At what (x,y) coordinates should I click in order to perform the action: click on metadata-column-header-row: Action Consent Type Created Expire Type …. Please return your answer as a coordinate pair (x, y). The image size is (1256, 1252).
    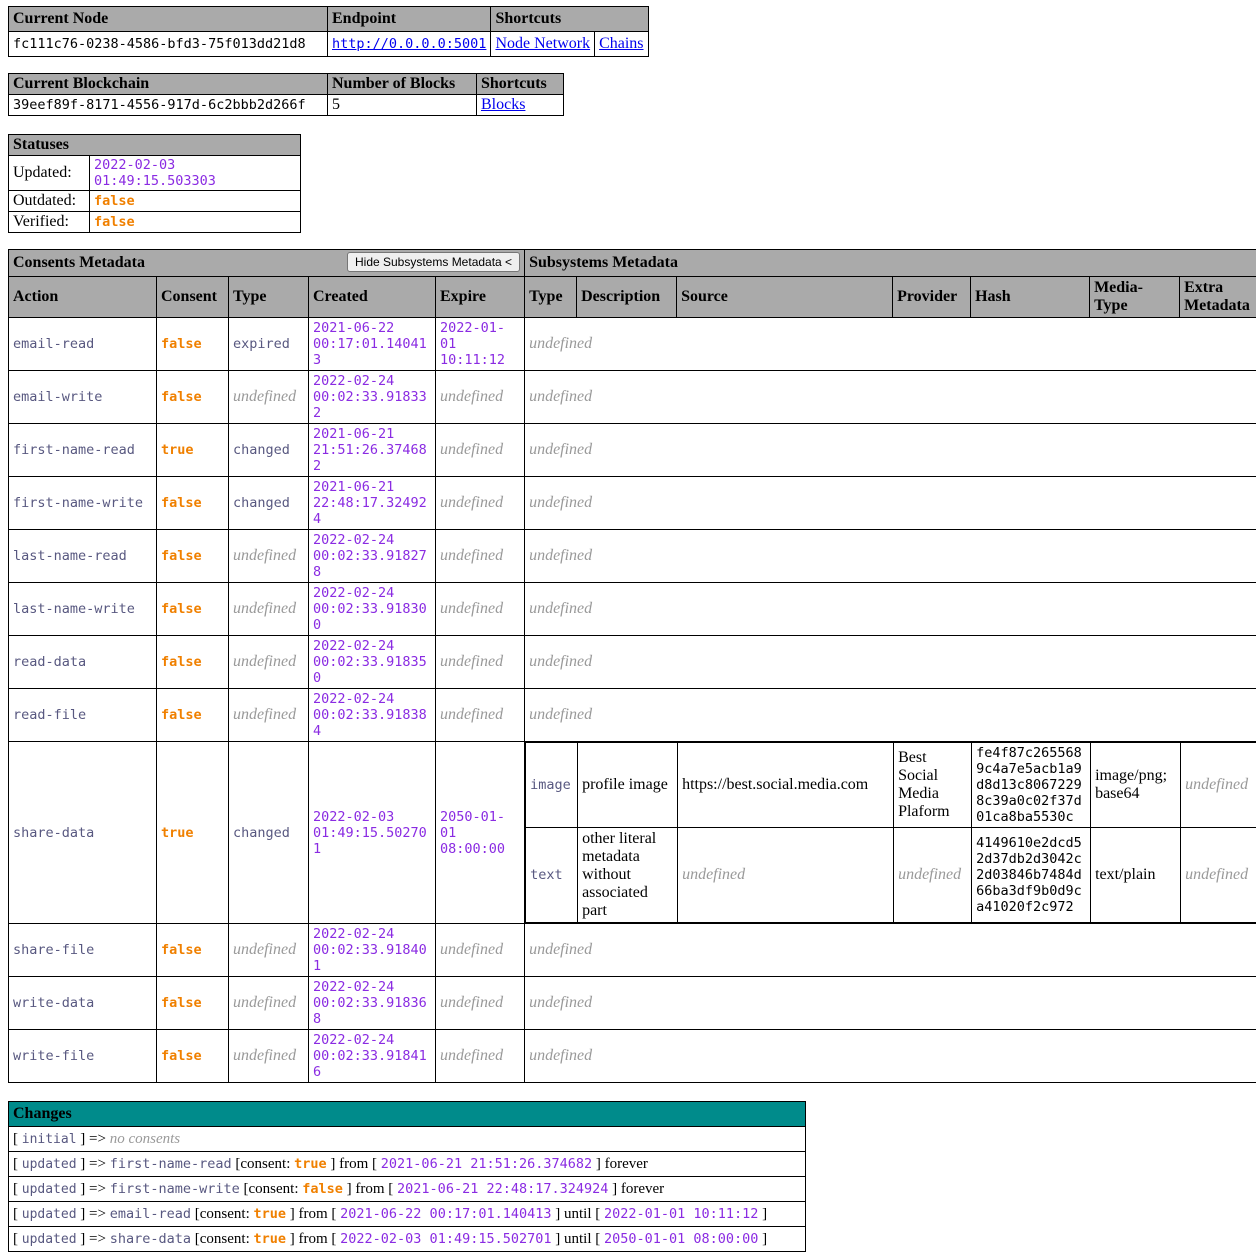
    Looking at the image, I should click on (632, 297).